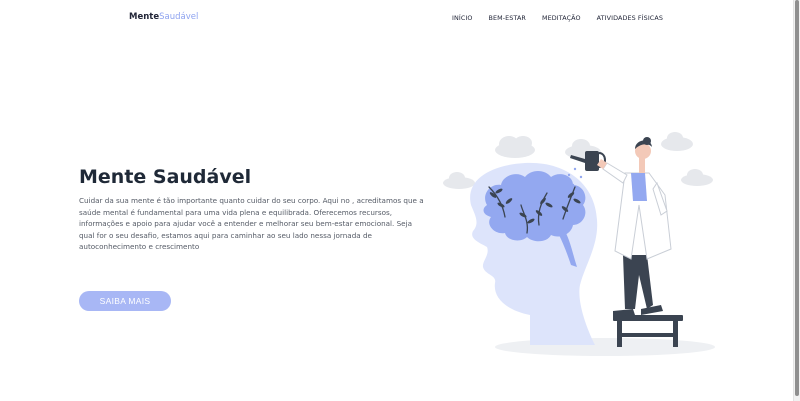 This screenshot has height=401, width=800. I want to click on cloud-left, so click(515, 147).